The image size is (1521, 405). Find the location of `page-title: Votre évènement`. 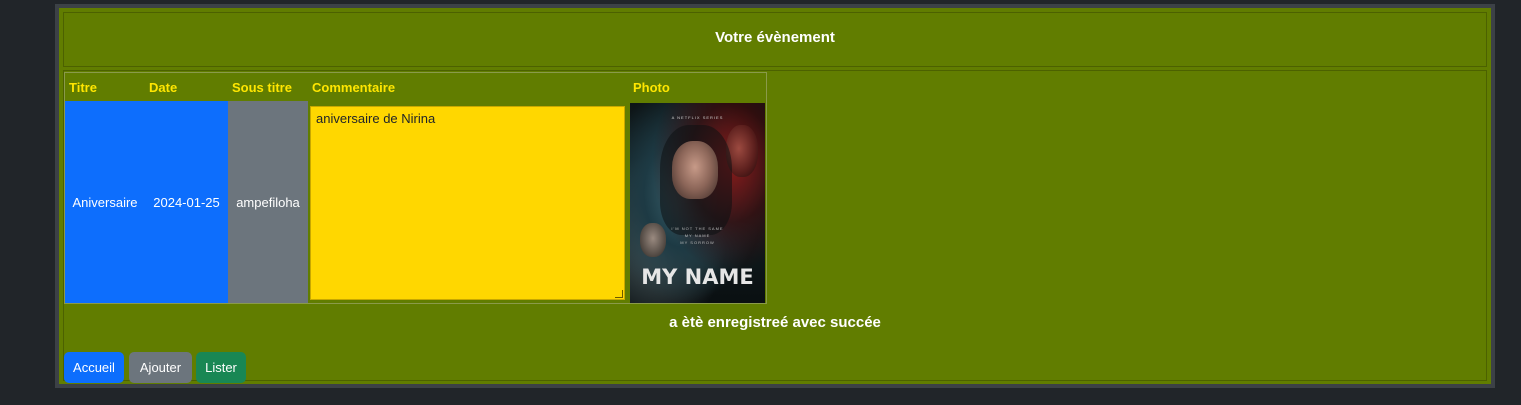

page-title: Votre évènement is located at coordinates (775, 37).